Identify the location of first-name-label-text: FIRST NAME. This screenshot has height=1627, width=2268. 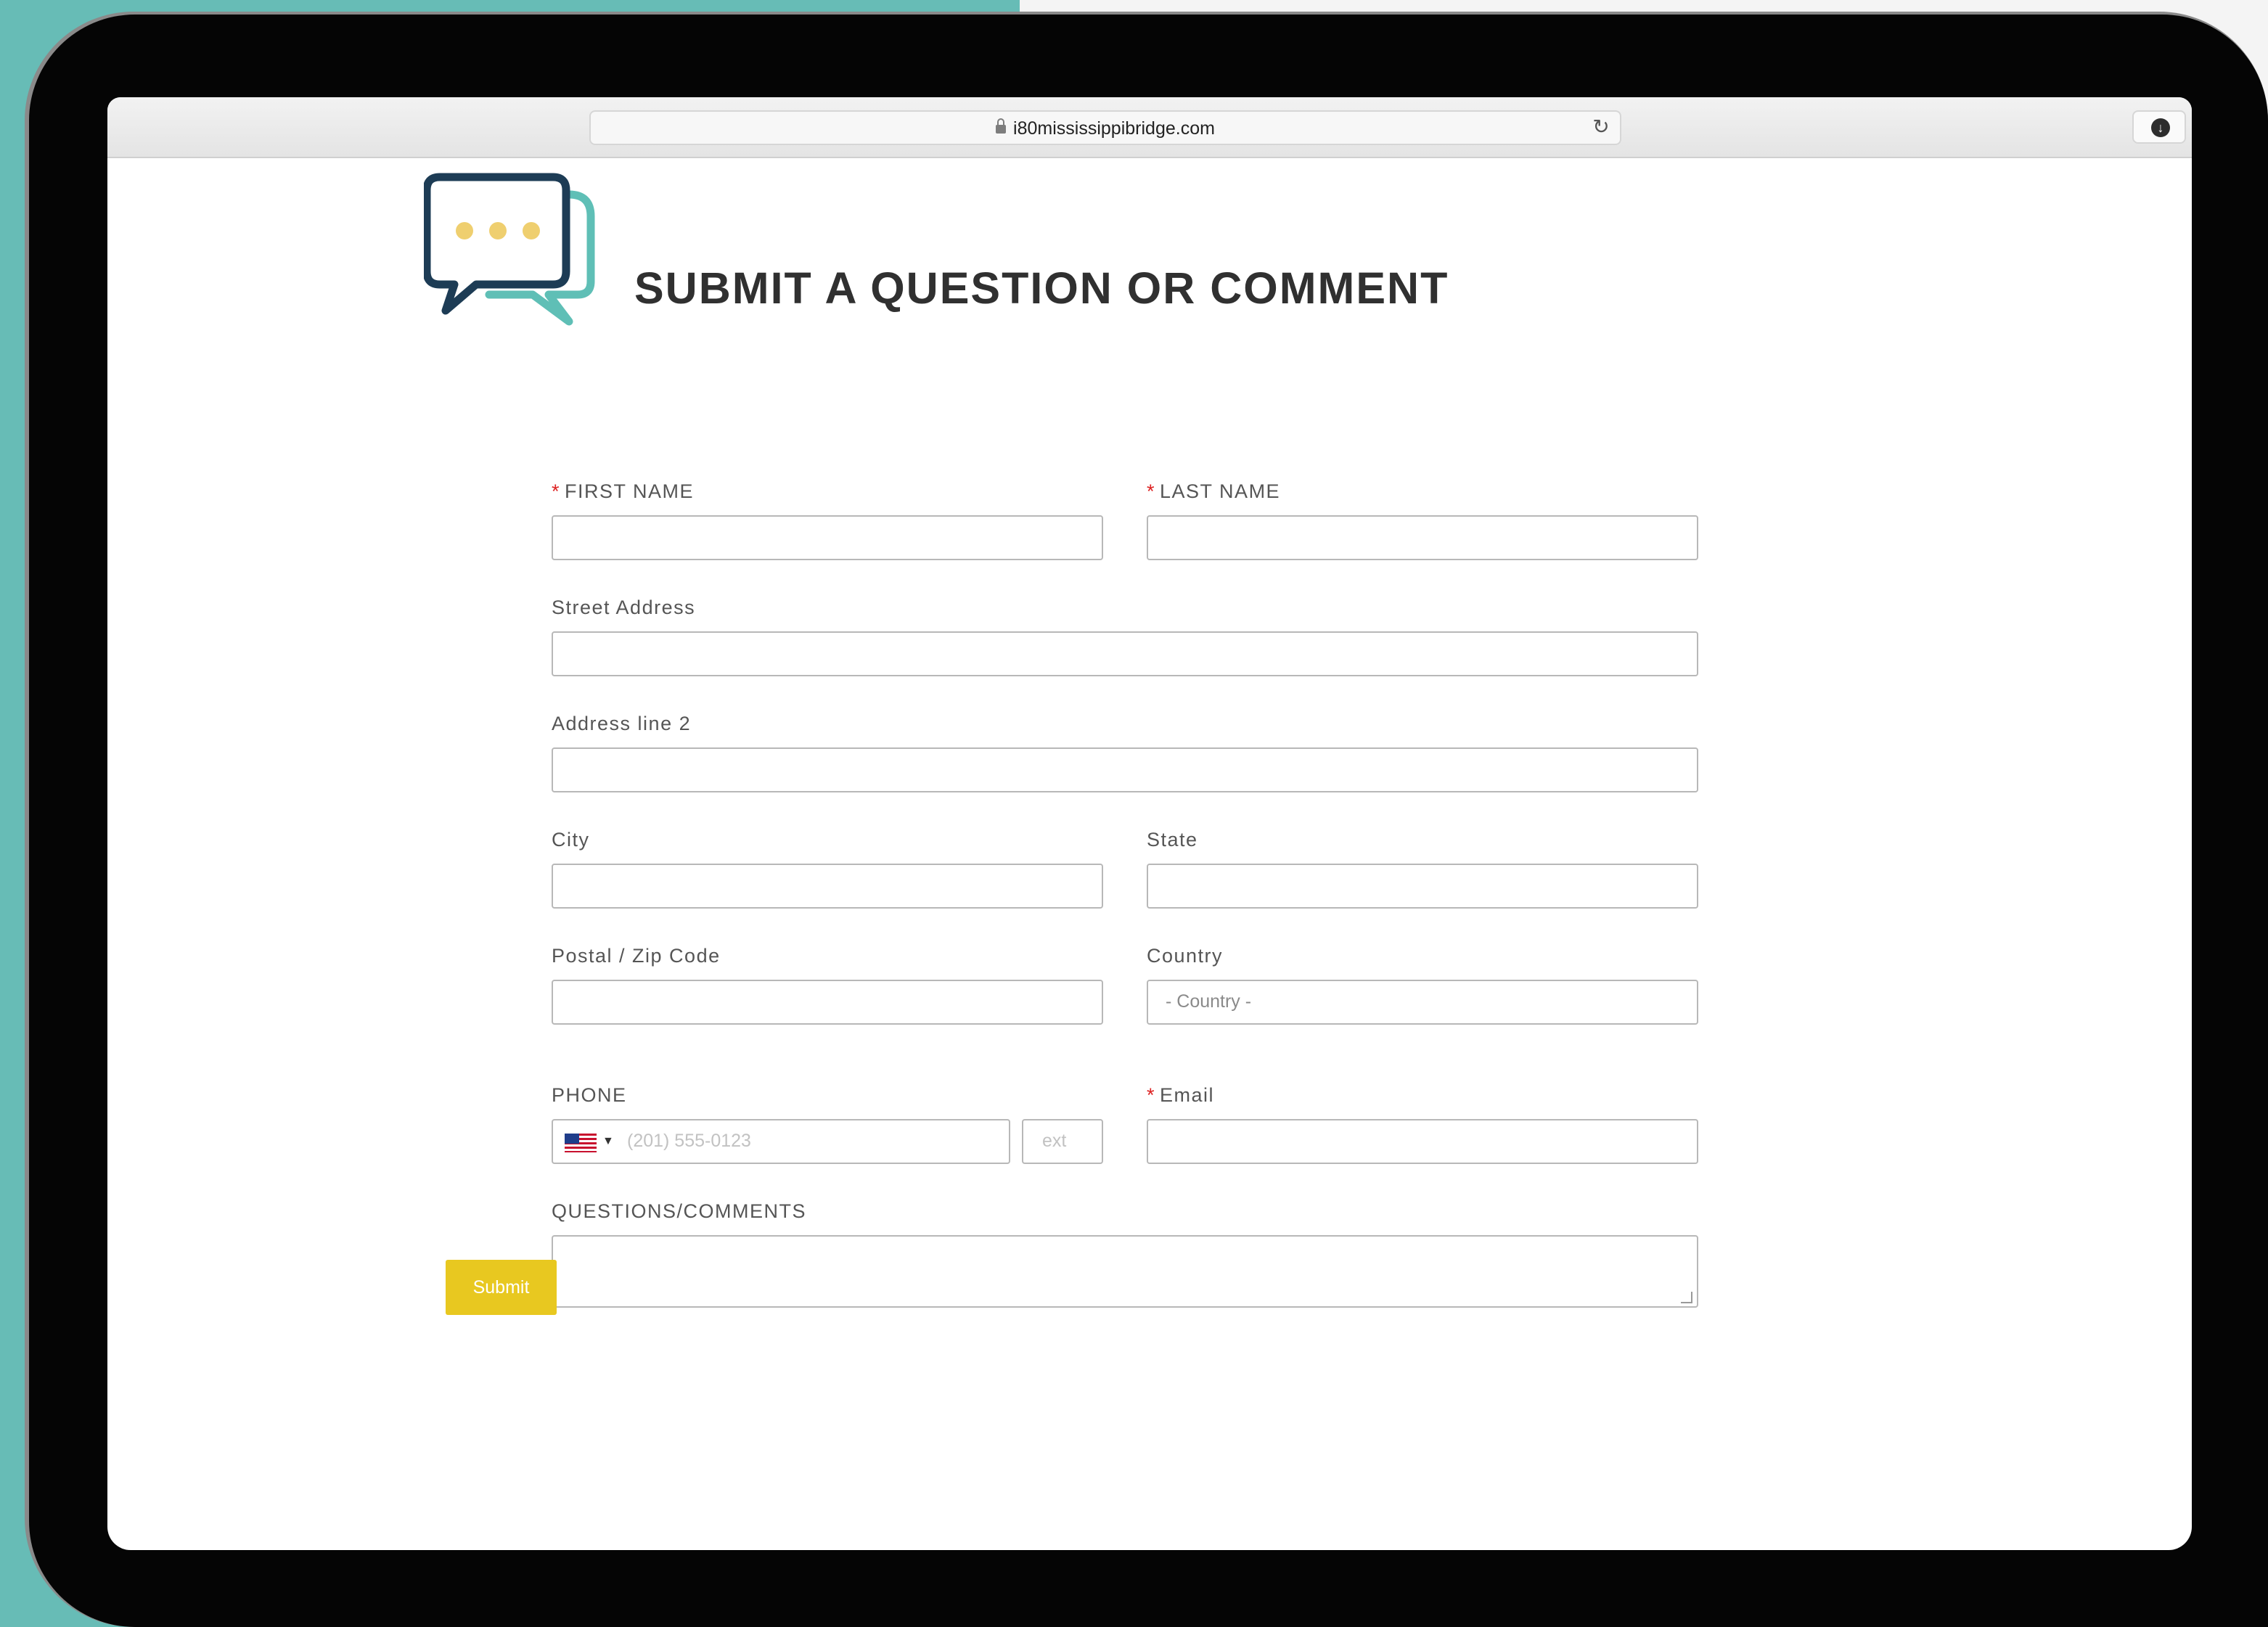
(630, 491).